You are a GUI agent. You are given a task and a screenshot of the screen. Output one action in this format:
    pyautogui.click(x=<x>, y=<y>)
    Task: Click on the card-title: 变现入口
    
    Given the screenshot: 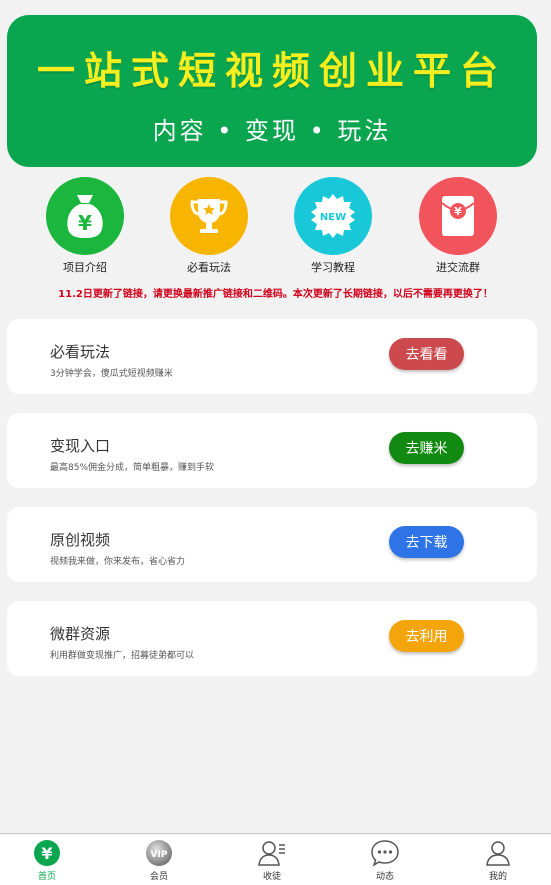 What is the action you would take?
    pyautogui.click(x=80, y=446)
    